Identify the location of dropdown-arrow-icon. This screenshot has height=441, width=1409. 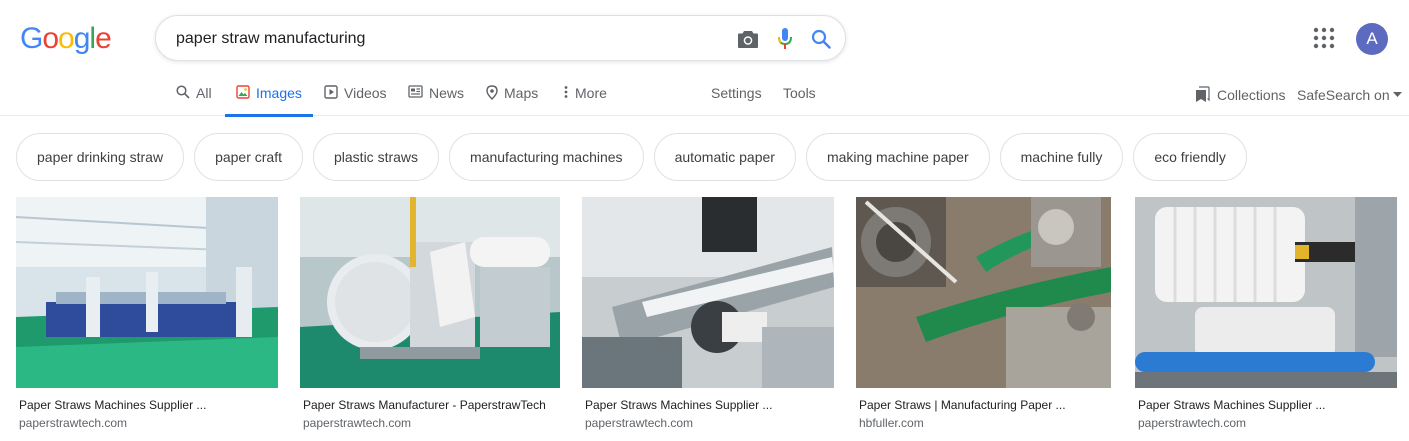
(1397, 94).